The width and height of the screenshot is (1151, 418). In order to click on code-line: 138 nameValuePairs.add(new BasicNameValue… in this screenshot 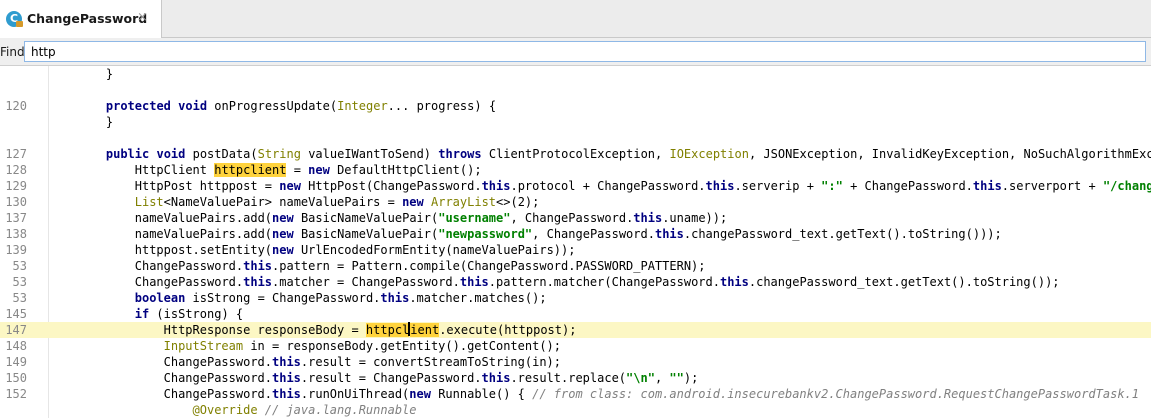, I will do `click(575, 234)`.